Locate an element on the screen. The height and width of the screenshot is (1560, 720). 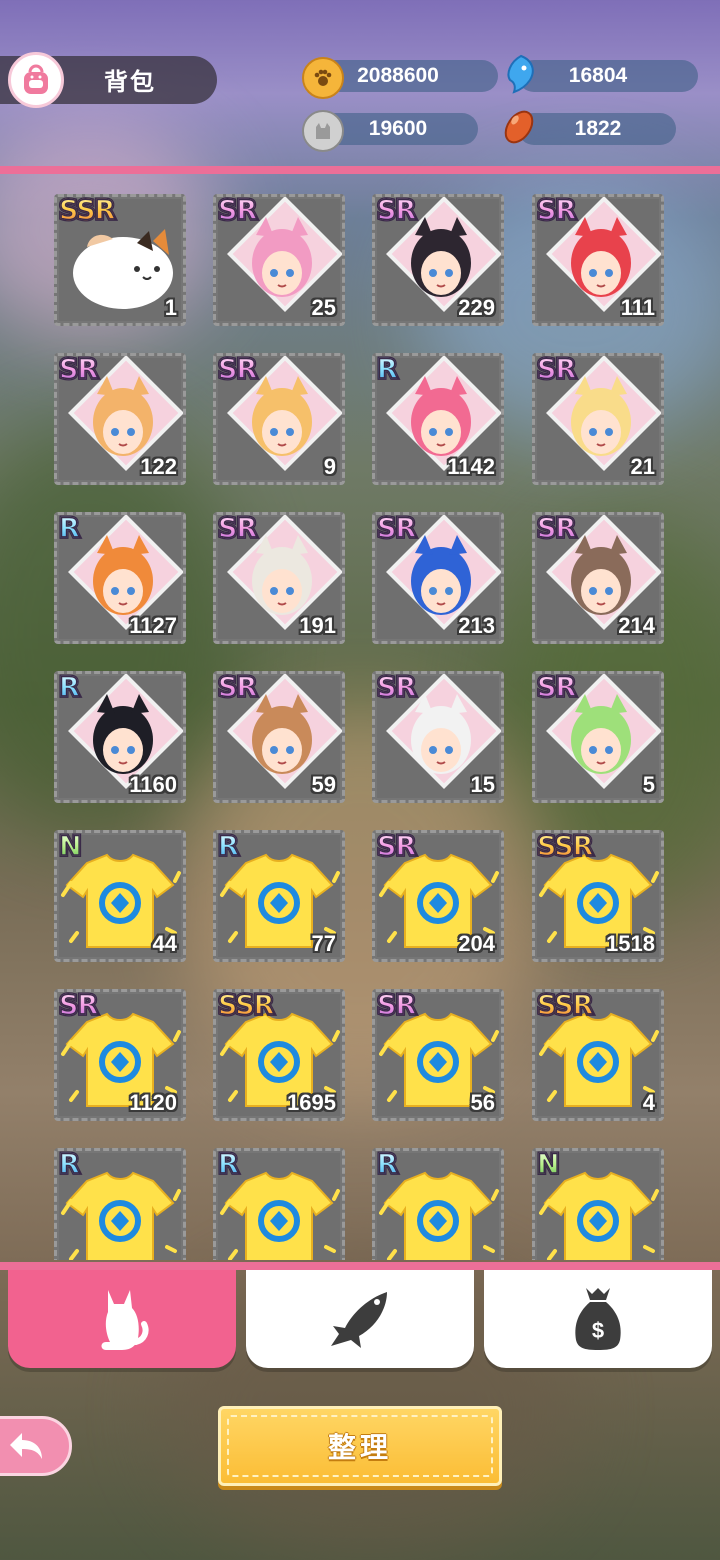
money-bag-tab: $ is located at coordinates (598, 1319).